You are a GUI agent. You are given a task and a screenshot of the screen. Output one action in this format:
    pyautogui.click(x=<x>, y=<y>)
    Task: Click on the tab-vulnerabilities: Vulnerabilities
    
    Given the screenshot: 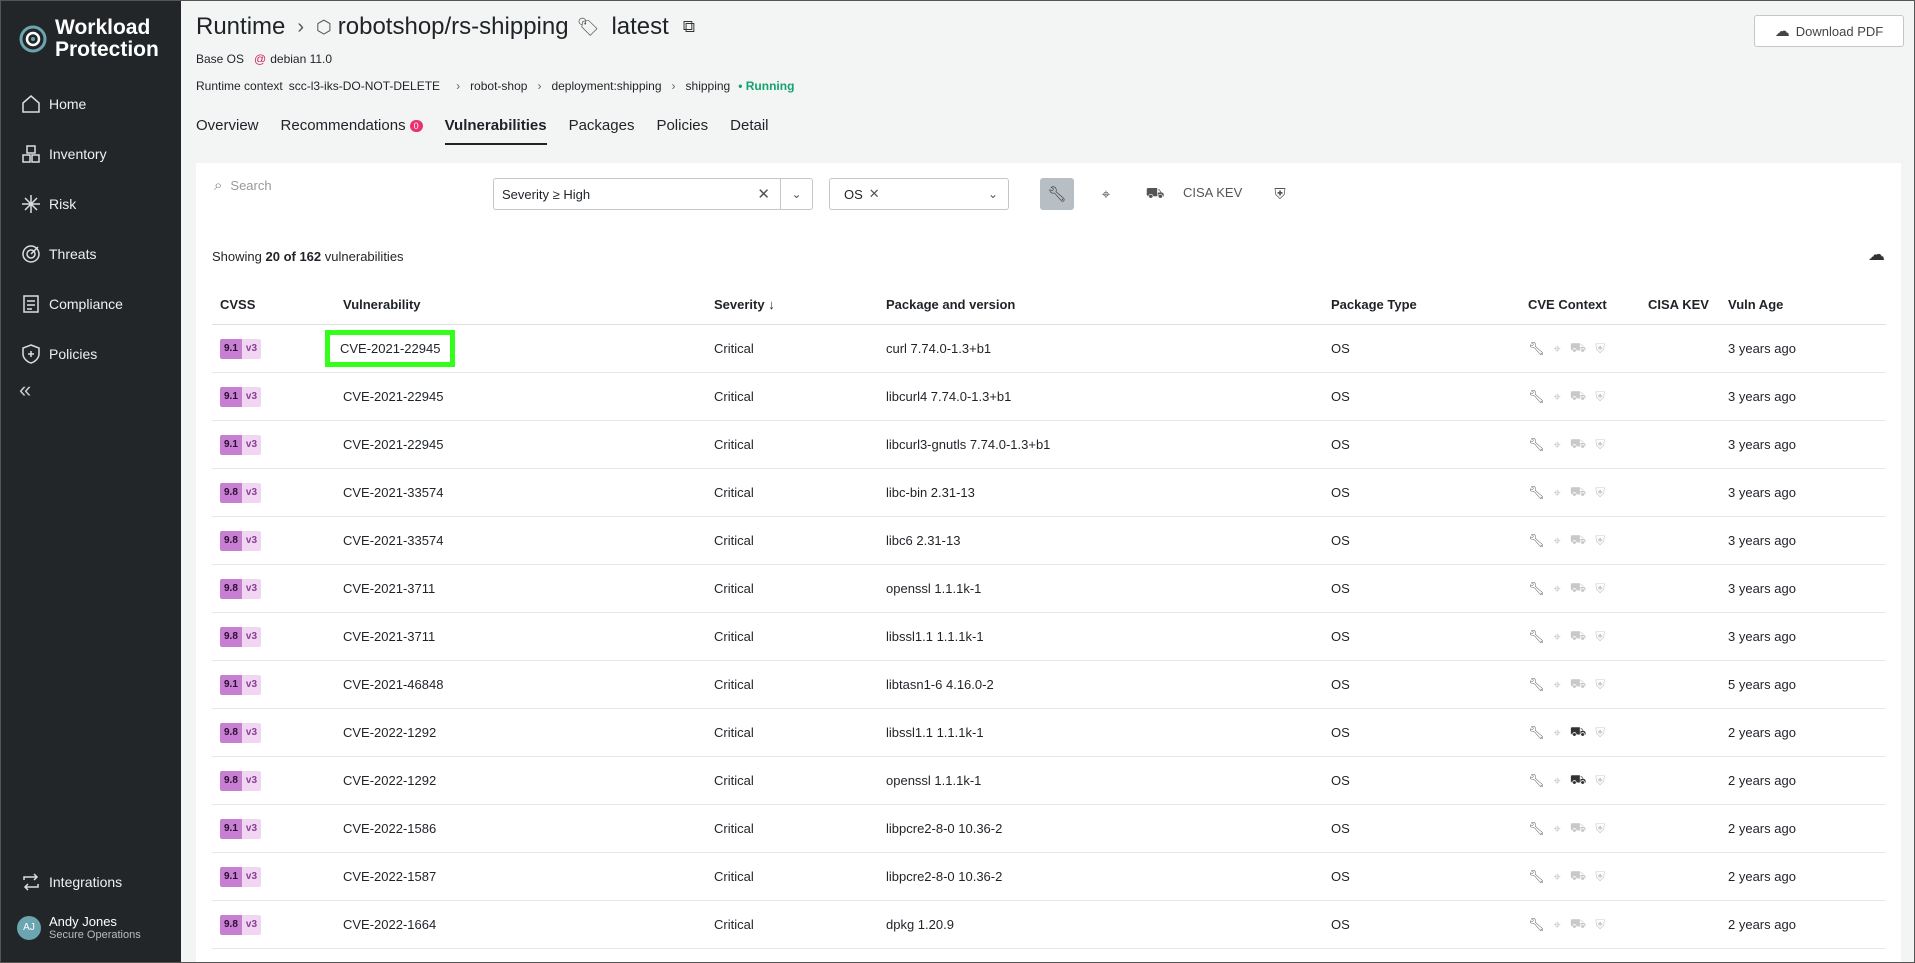 What is the action you would take?
    pyautogui.click(x=495, y=131)
    